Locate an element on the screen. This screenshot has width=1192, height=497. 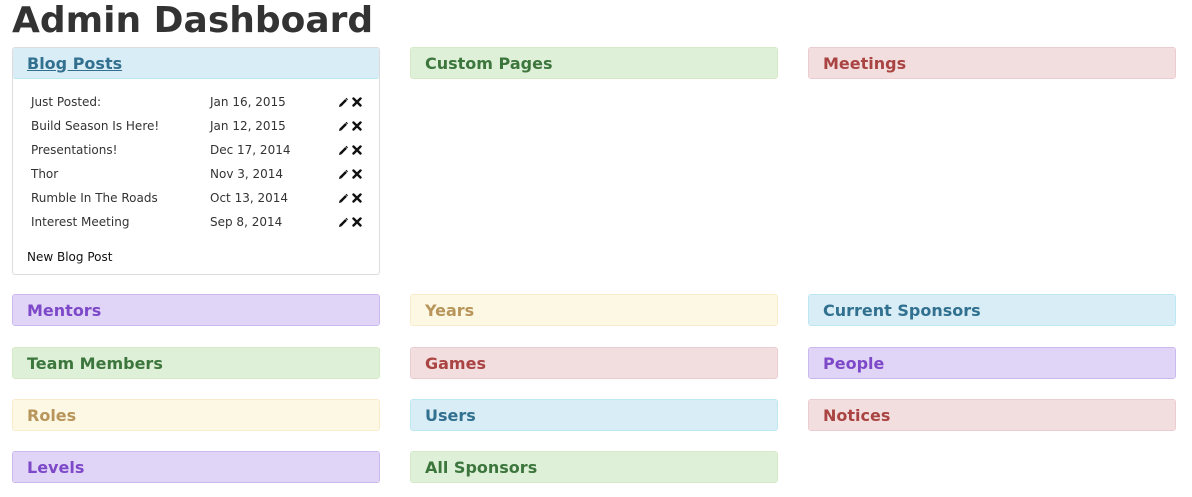
levels-panel: Levels is located at coordinates (196, 467).